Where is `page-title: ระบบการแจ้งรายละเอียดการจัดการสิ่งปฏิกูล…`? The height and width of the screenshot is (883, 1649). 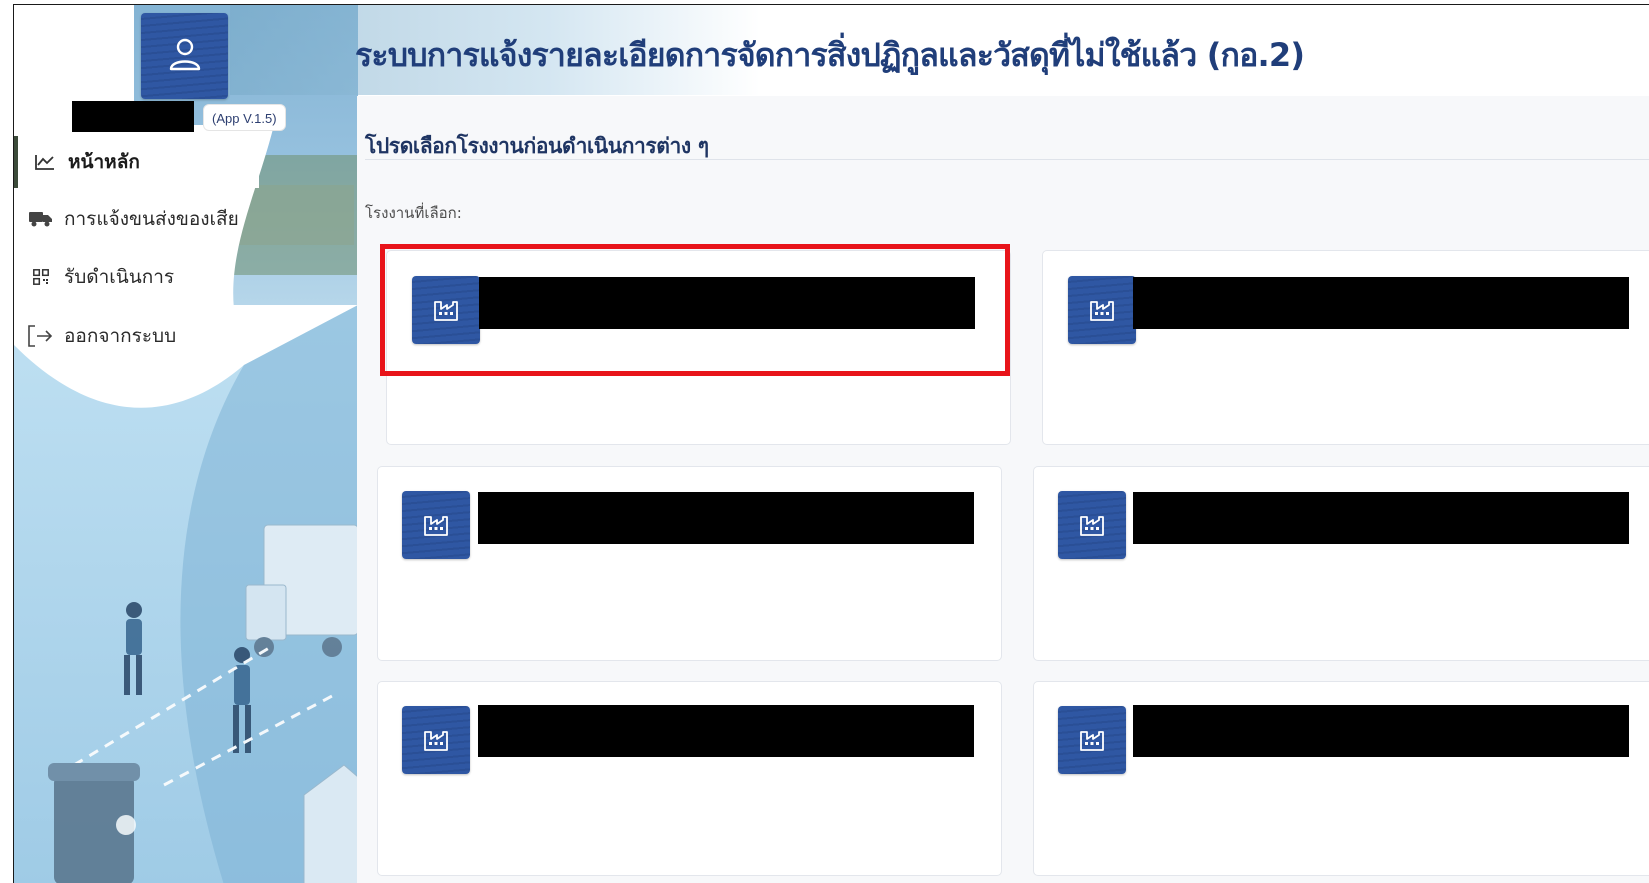 page-title: ระบบการแจ้งรายละเอียดการจัดการสิ่งปฏิกูล… is located at coordinates (830, 55).